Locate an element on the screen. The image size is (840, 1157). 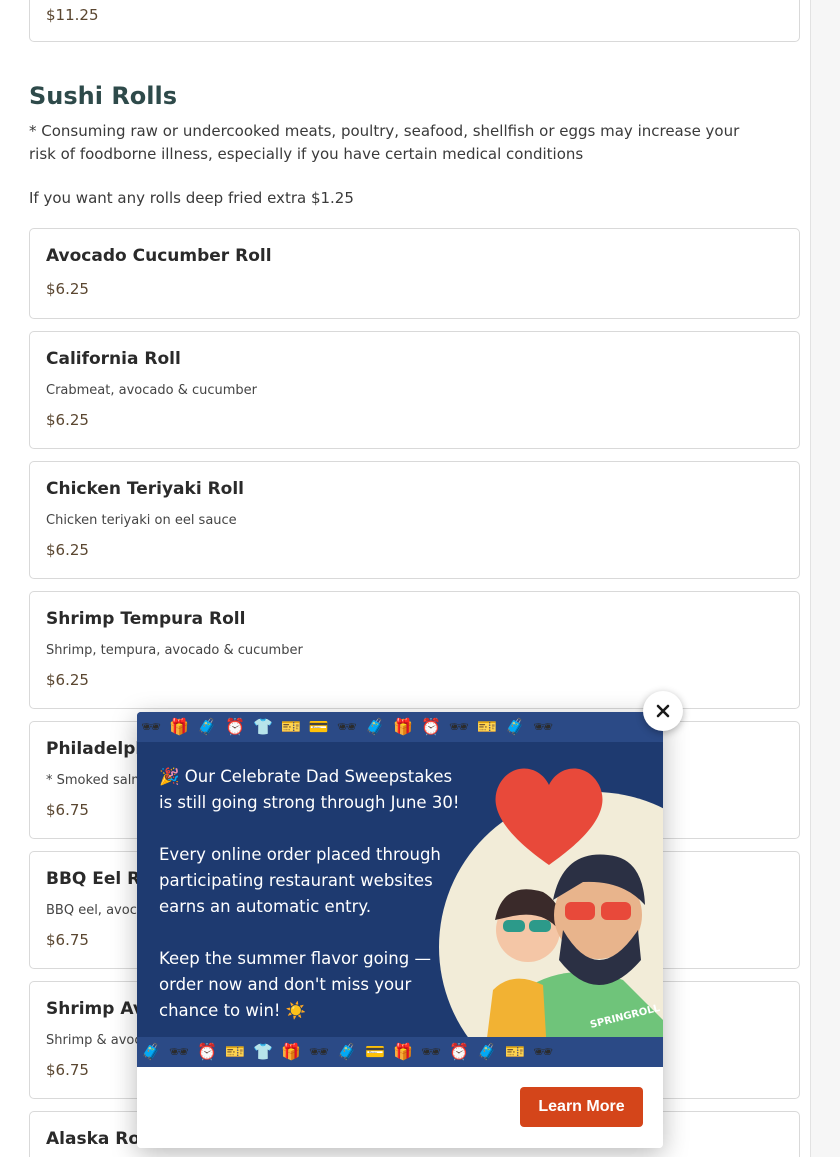
dad-and-child-illustration: SPRINGROLL is located at coordinates (573, 960).